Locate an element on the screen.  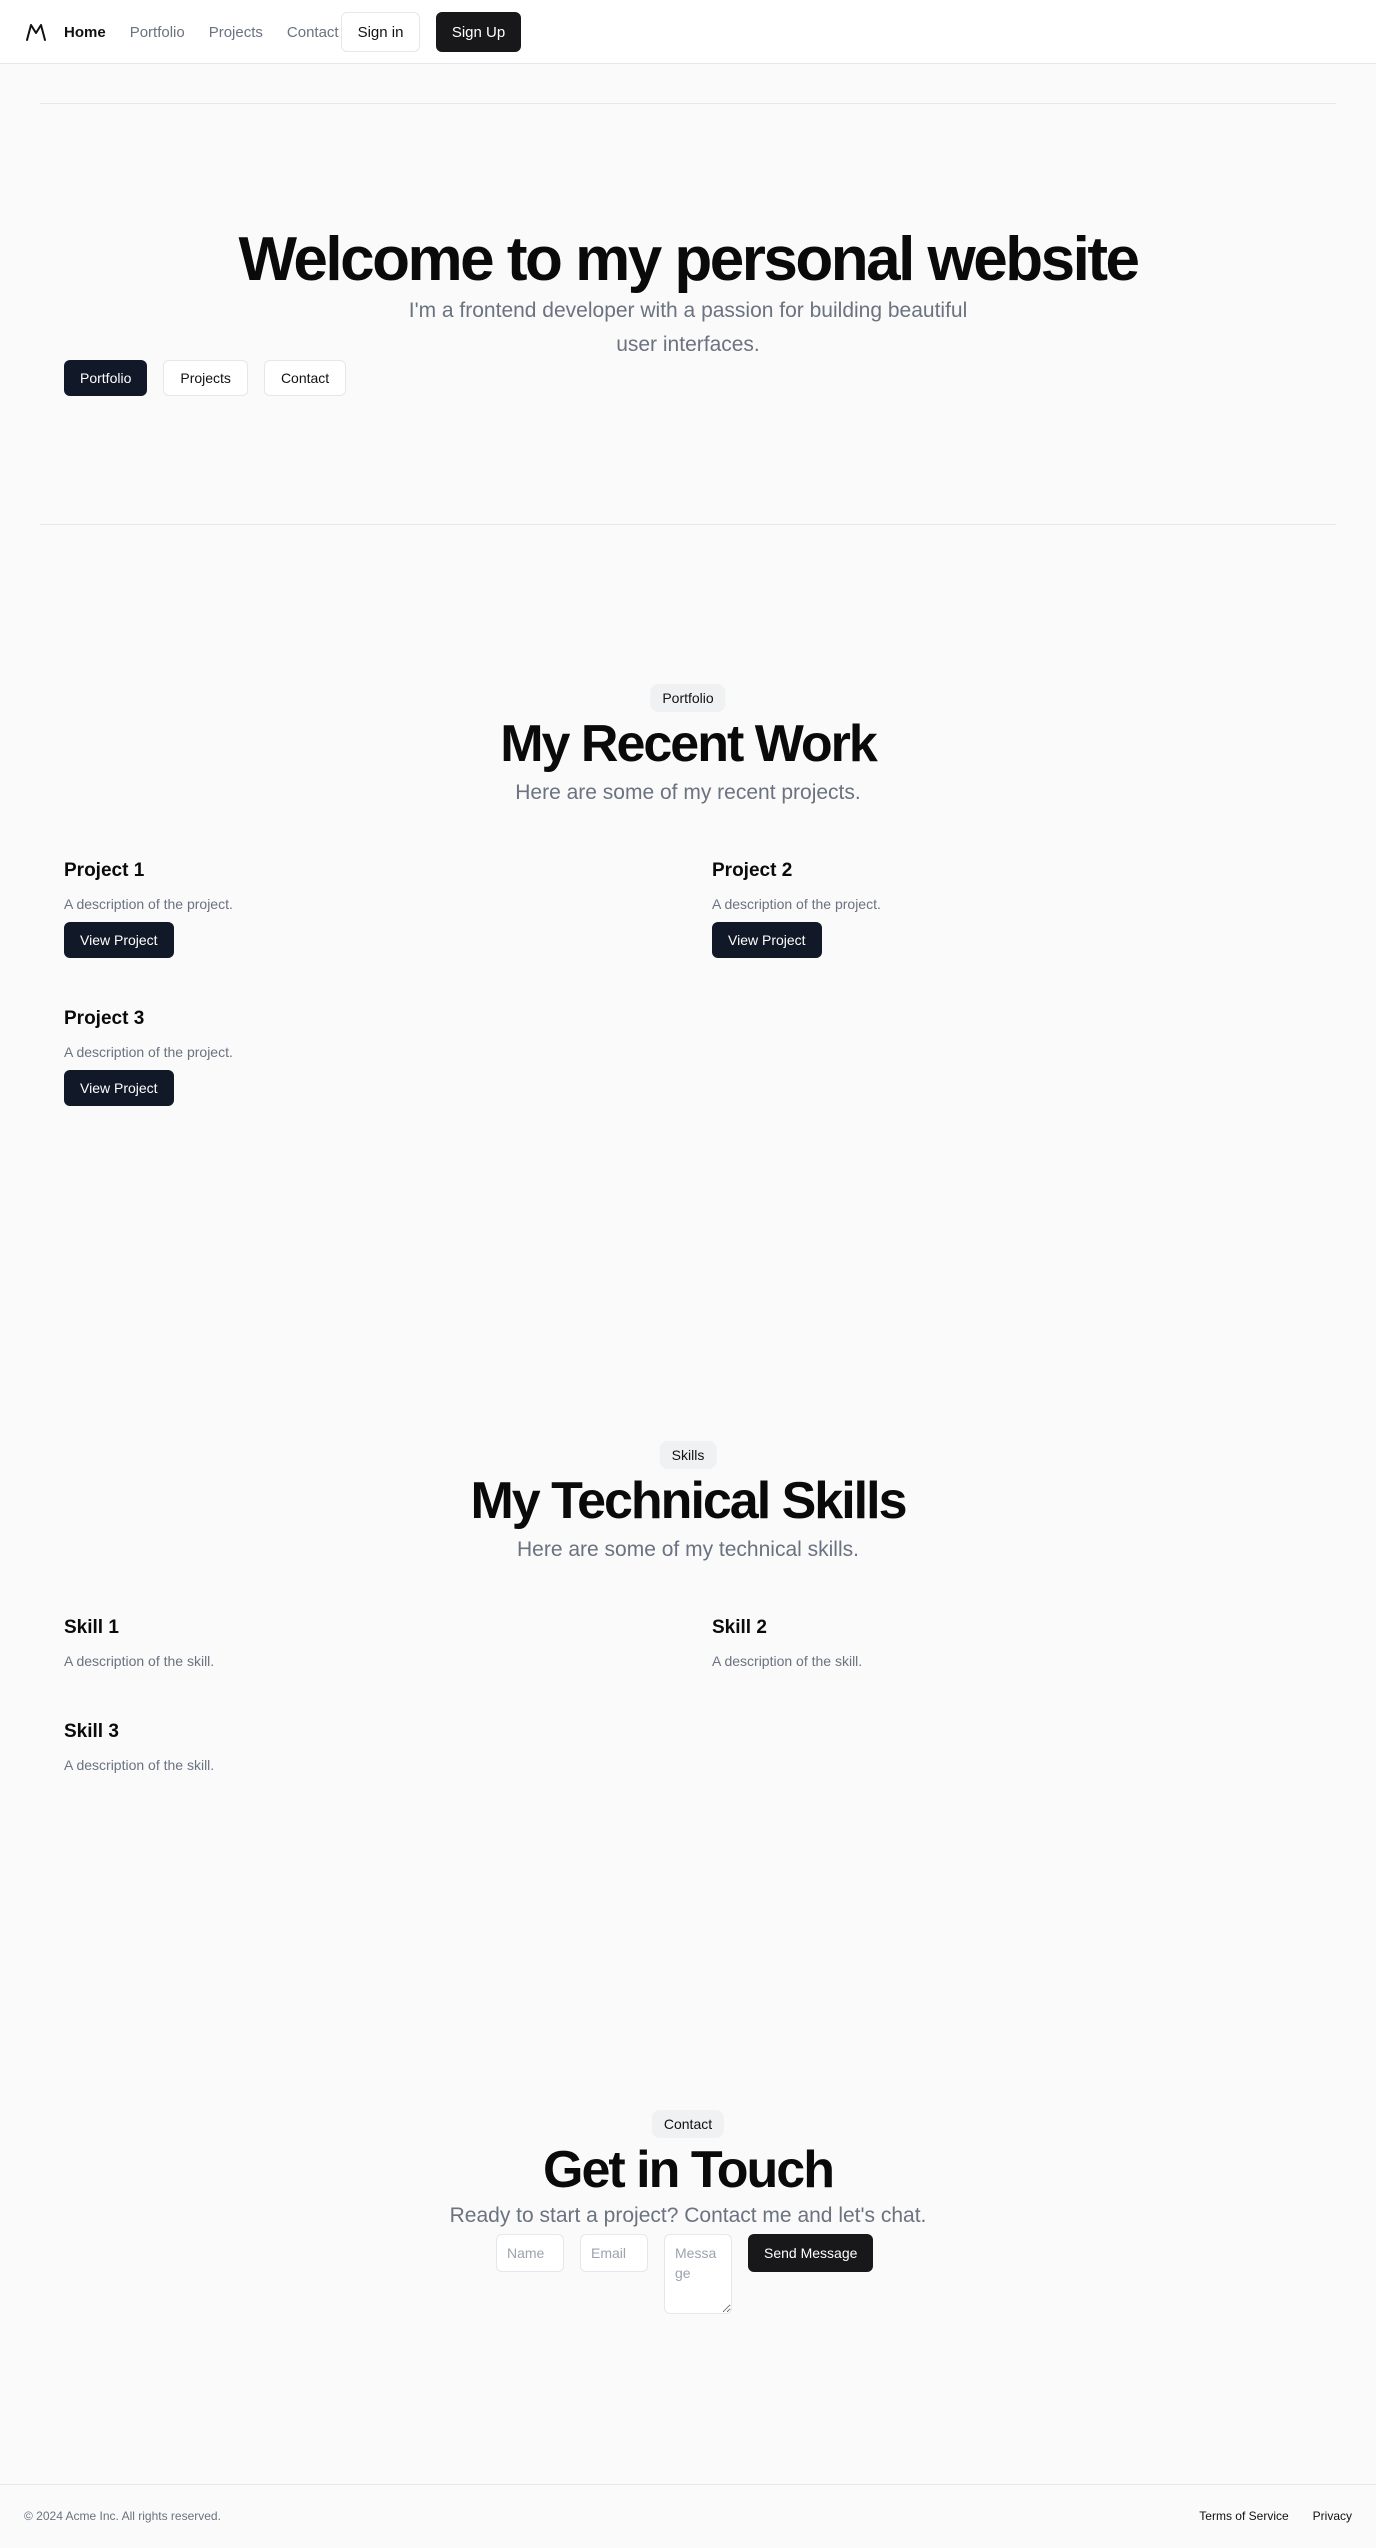
hero-buttons: Portfolio Projects Contact is located at coordinates (205, 378).